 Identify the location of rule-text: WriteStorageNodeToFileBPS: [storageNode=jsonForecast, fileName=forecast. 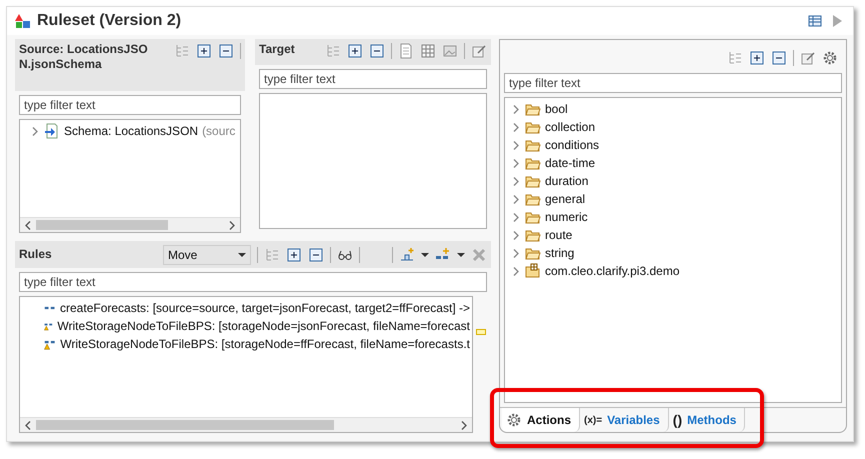
(263, 326).